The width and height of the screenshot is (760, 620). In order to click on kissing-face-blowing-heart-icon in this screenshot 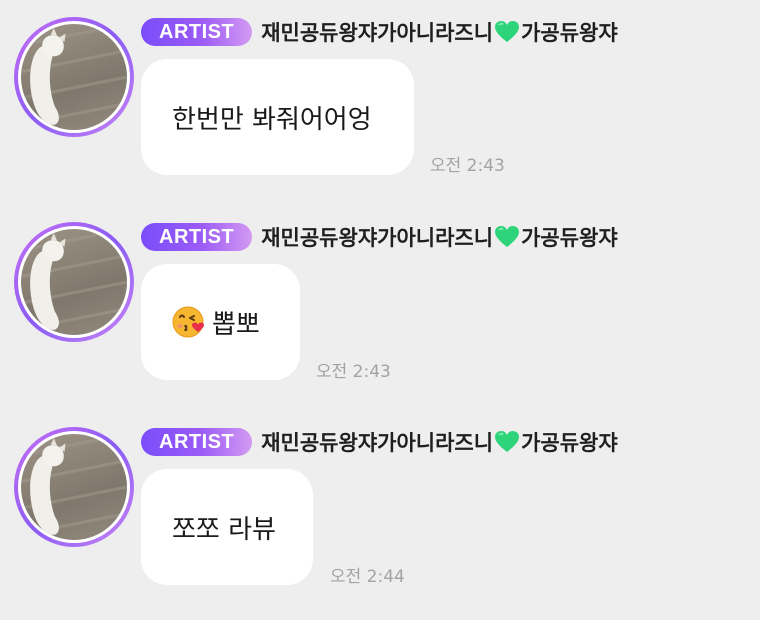, I will do `click(189, 322)`.